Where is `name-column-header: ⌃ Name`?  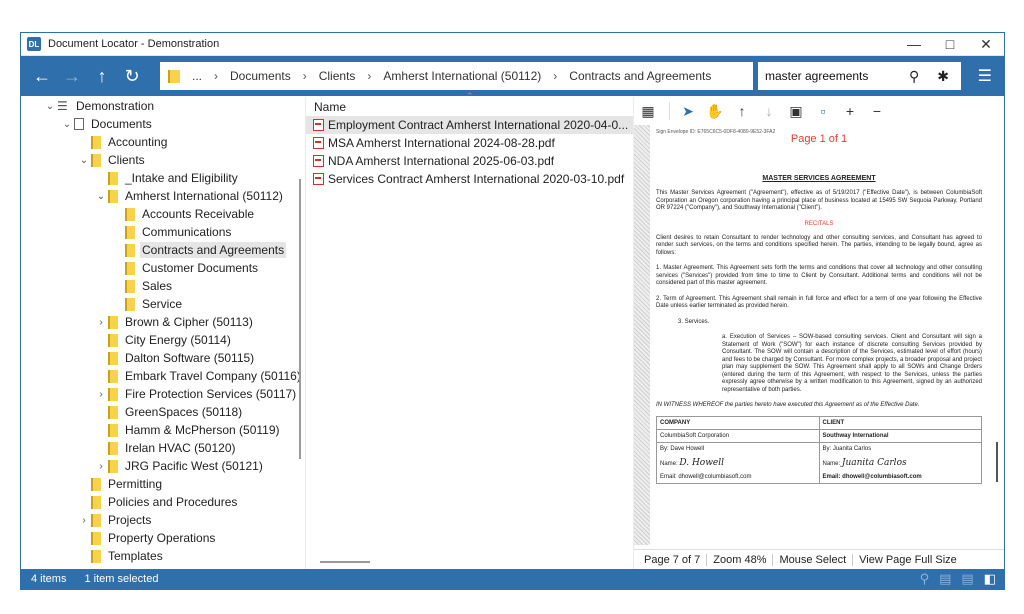 name-column-header: ⌃ Name is located at coordinates (469, 103).